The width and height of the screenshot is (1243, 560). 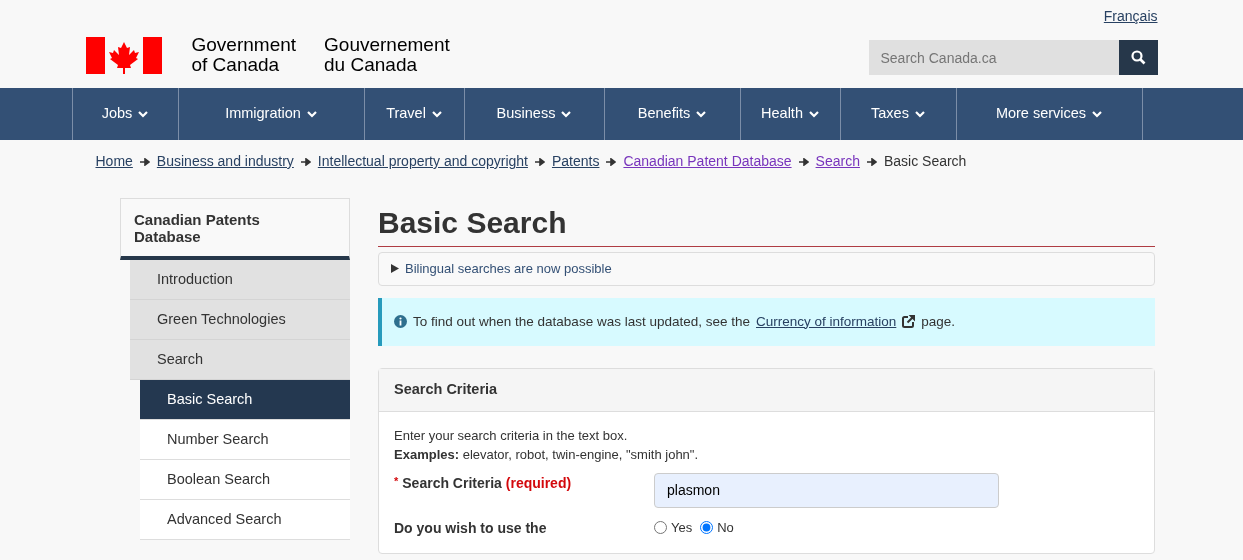 I want to click on search-icon, so click(x=1138, y=57).